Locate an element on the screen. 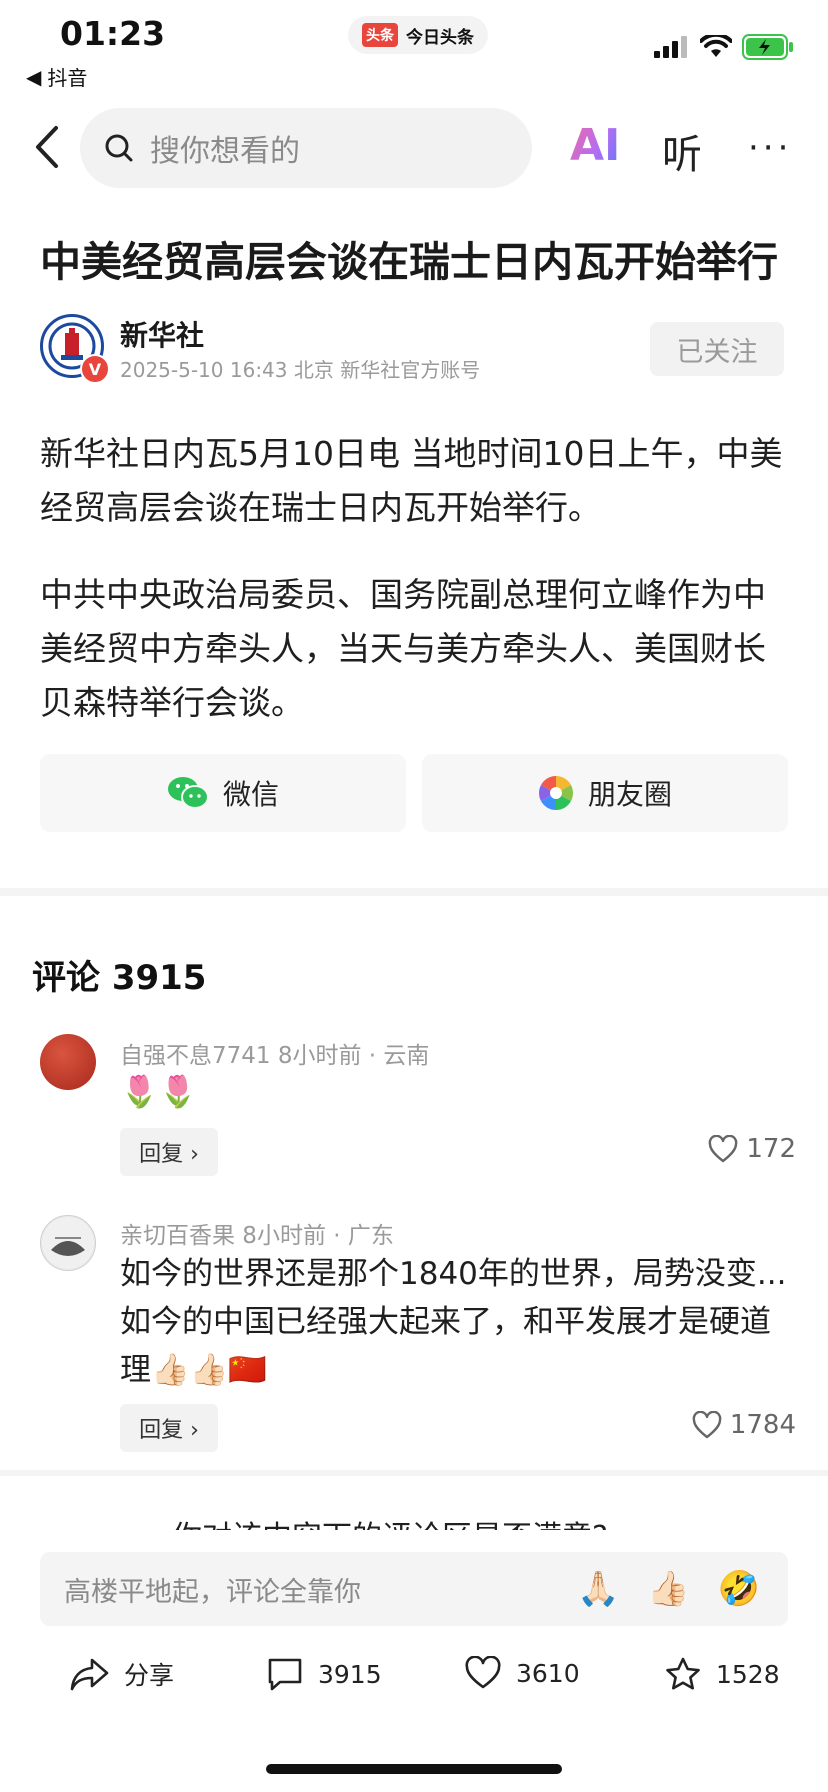 Image resolution: width=828 pixels, height=1792 pixels. wifi-icon is located at coordinates (716, 46).